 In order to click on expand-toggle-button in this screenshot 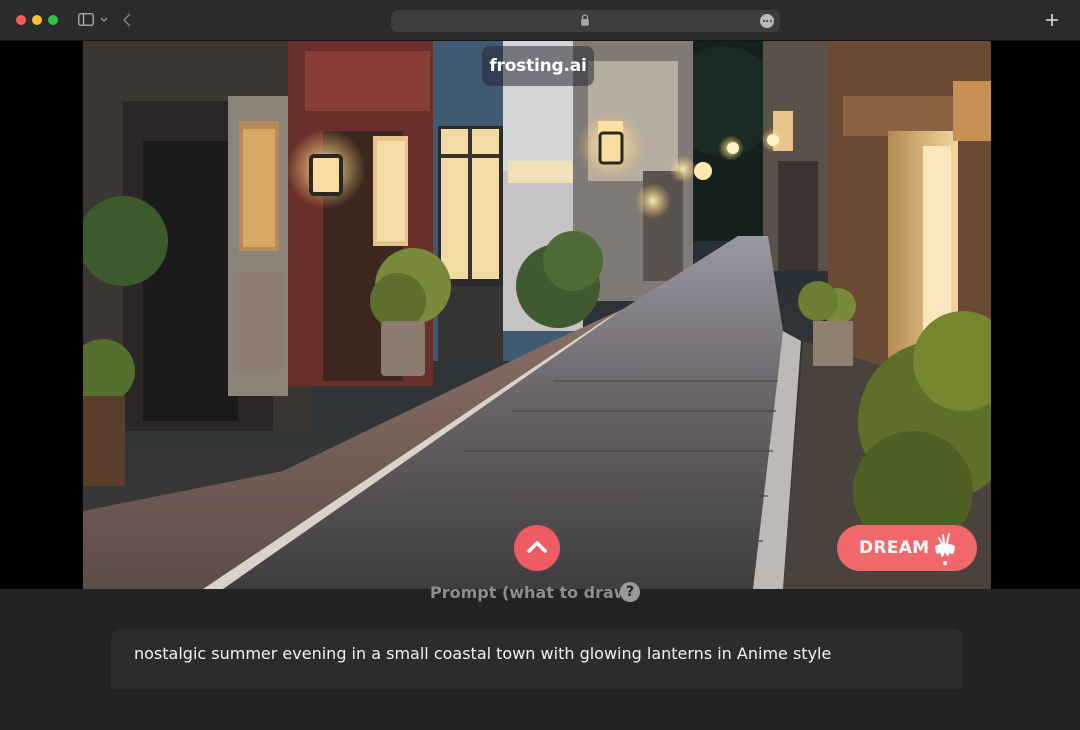, I will do `click(537, 548)`.